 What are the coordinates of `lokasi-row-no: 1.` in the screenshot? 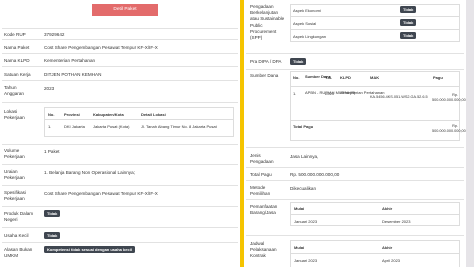 It's located at (50, 126).